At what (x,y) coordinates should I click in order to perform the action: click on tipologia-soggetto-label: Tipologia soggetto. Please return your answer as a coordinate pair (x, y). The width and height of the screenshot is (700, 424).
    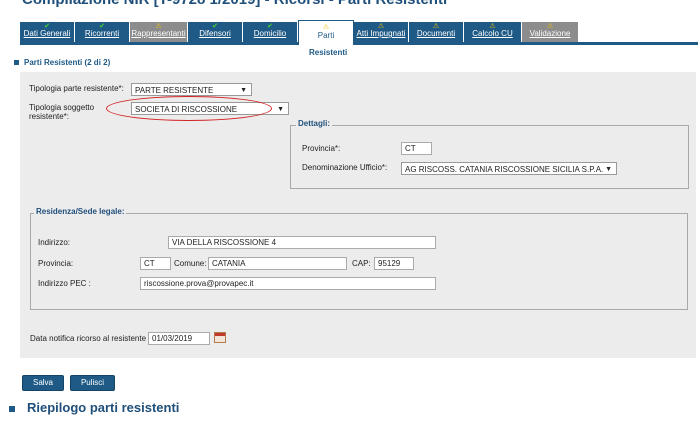
    Looking at the image, I should click on (62, 107).